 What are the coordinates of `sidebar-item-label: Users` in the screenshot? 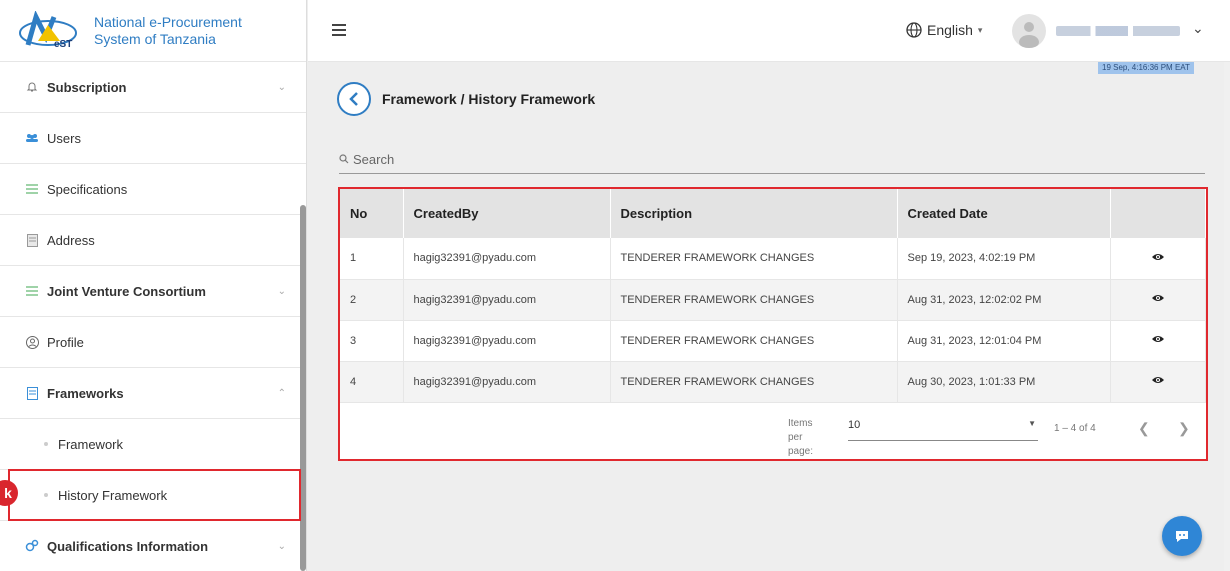 It's located at (64, 138).